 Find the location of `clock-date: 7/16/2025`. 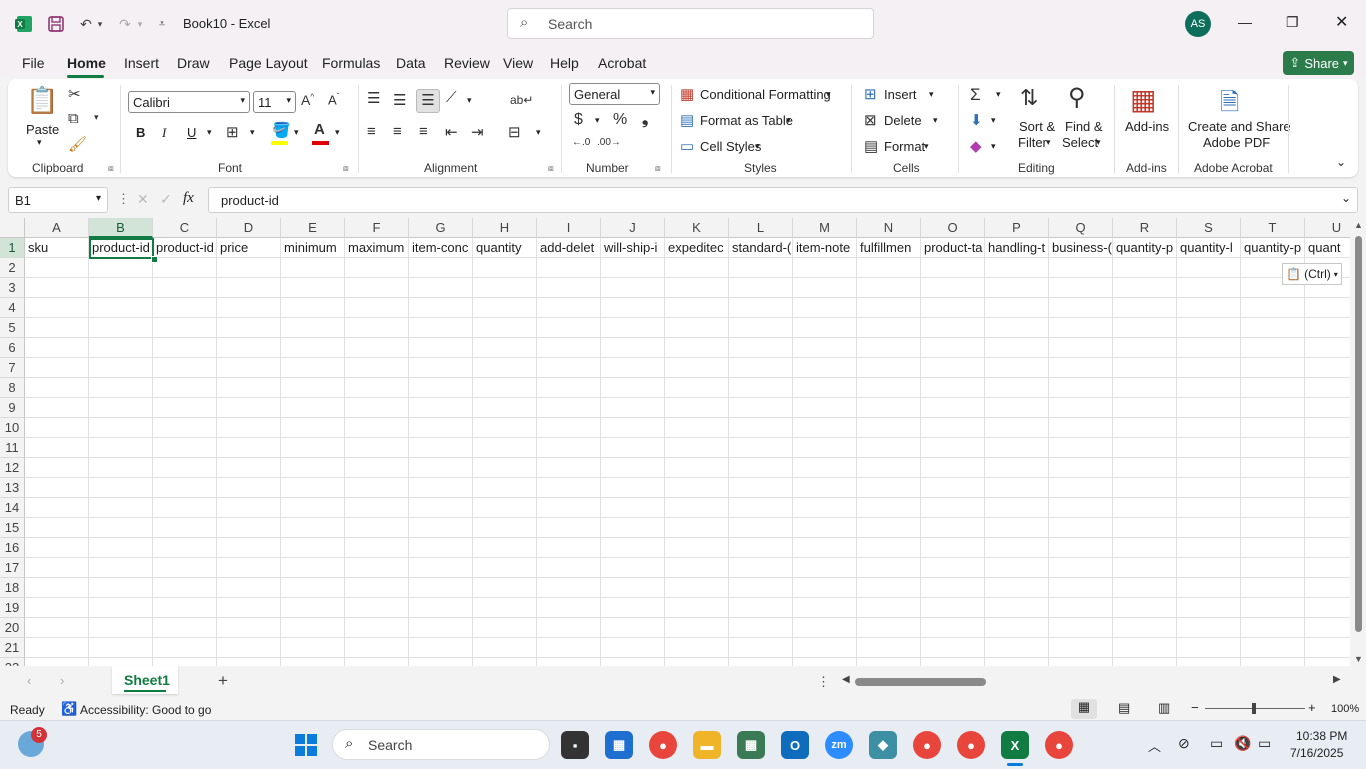

clock-date: 7/16/2025 is located at coordinates (1316, 753).